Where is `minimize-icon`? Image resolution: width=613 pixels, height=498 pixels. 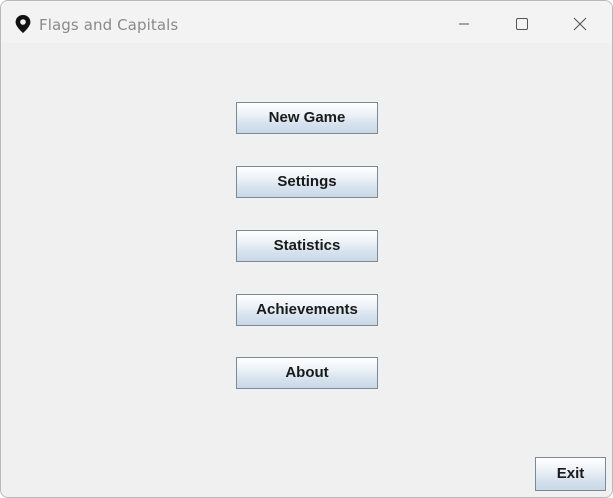
minimize-icon is located at coordinates (464, 24).